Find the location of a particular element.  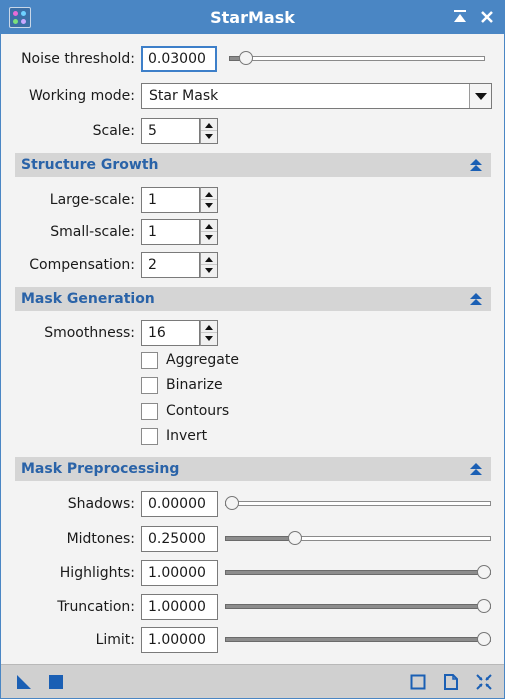

compensation-label: Compensation: is located at coordinates (82, 265).